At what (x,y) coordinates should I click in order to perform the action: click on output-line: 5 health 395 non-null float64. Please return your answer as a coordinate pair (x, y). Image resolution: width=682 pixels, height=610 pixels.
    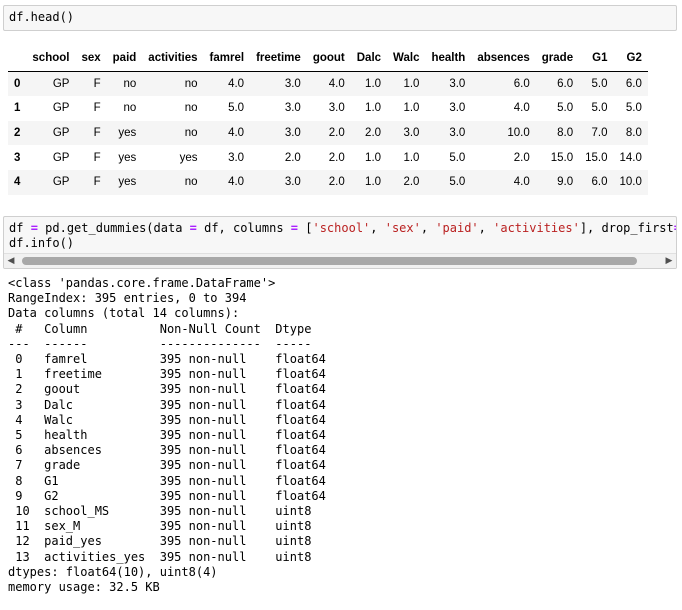
    Looking at the image, I should click on (167, 435).